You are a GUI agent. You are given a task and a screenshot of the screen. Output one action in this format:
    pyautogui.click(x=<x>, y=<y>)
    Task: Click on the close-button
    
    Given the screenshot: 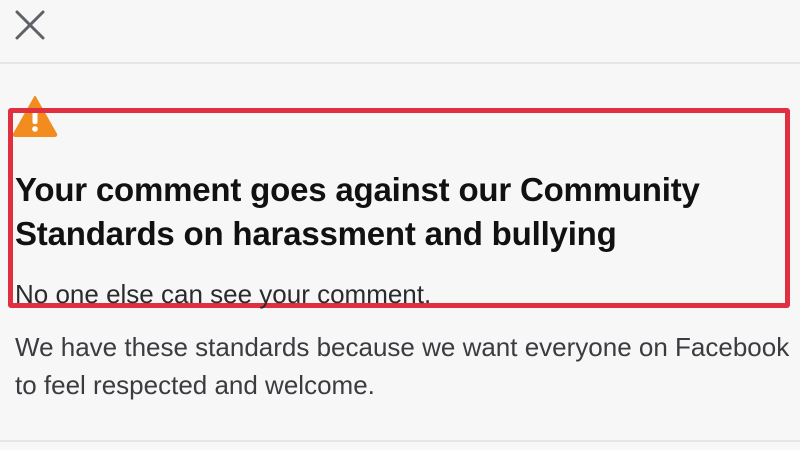 What is the action you would take?
    pyautogui.click(x=31, y=23)
    